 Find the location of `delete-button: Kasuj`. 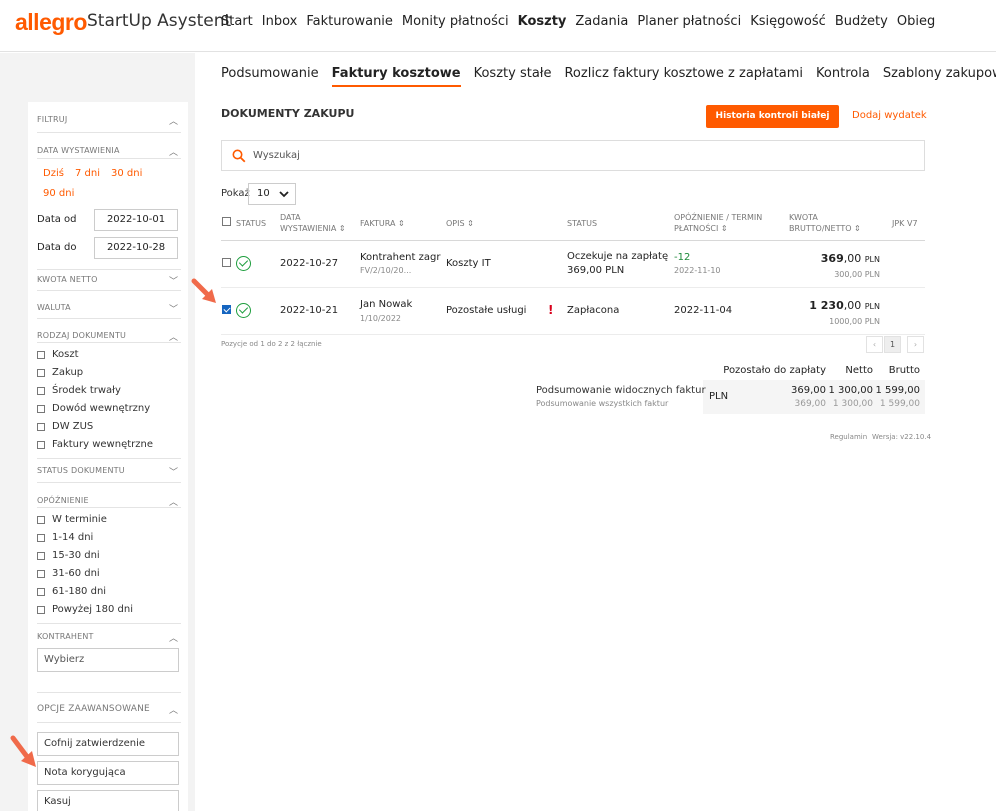

delete-button: Kasuj is located at coordinates (108, 800).